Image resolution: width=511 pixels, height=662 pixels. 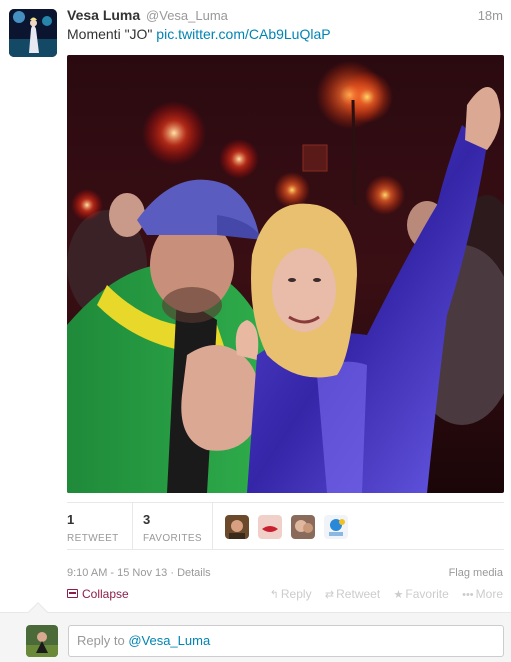 What do you see at coordinates (243, 34) in the screenshot?
I see `media-link: pic.twitter.com/CAb9LuQlaP` at bounding box center [243, 34].